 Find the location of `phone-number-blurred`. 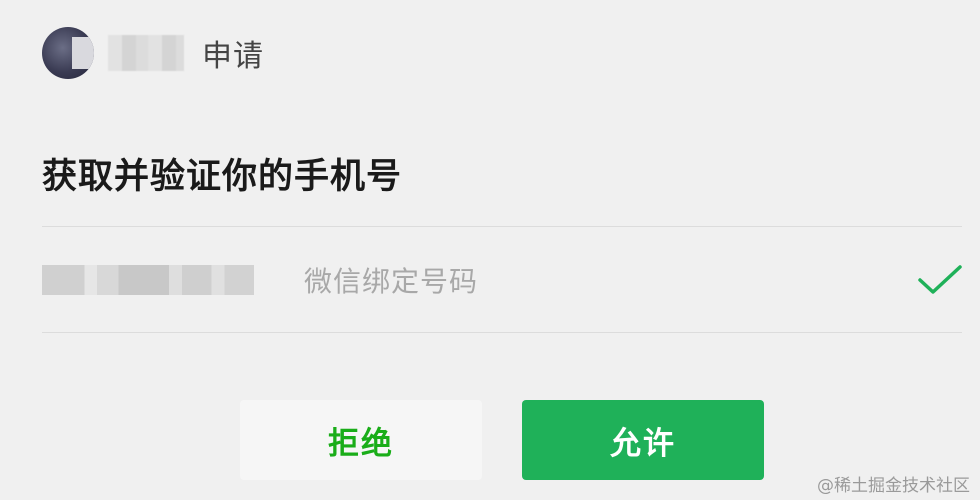

phone-number-blurred is located at coordinates (148, 279).